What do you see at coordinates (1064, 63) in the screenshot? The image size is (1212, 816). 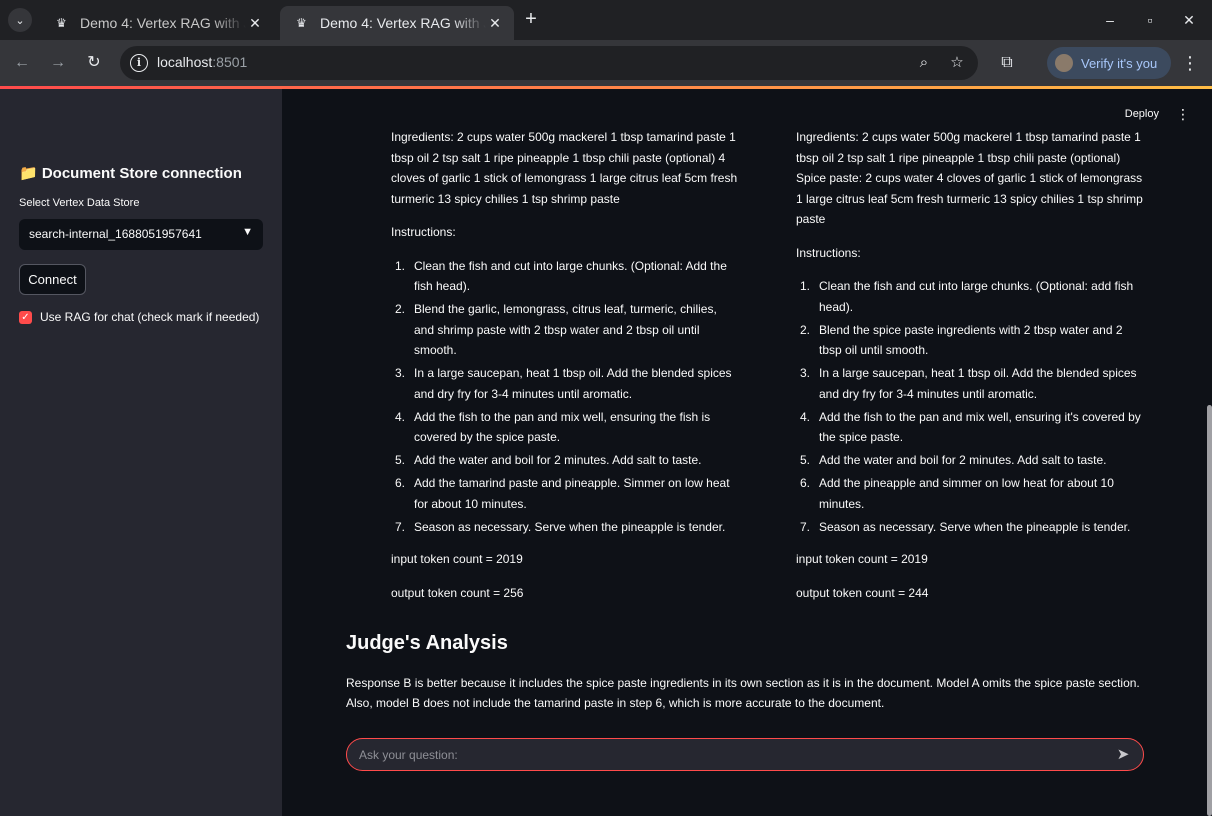 I see `avatar` at bounding box center [1064, 63].